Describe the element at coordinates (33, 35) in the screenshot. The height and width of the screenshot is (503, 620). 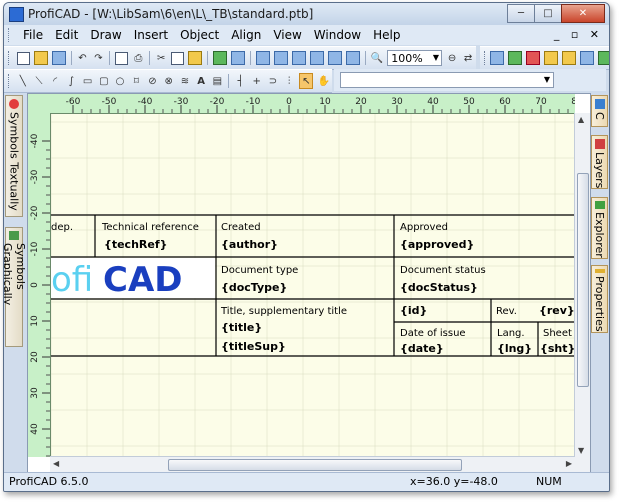
I see `menu-file: File` at that location.